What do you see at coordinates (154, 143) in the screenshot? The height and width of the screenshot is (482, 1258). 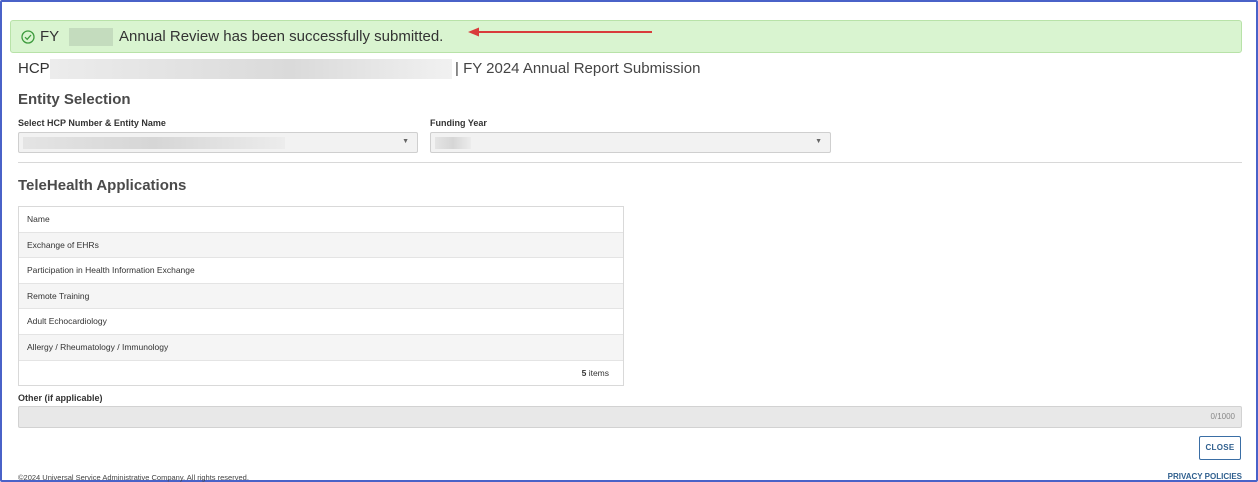 I see `redacted-hcp-value` at bounding box center [154, 143].